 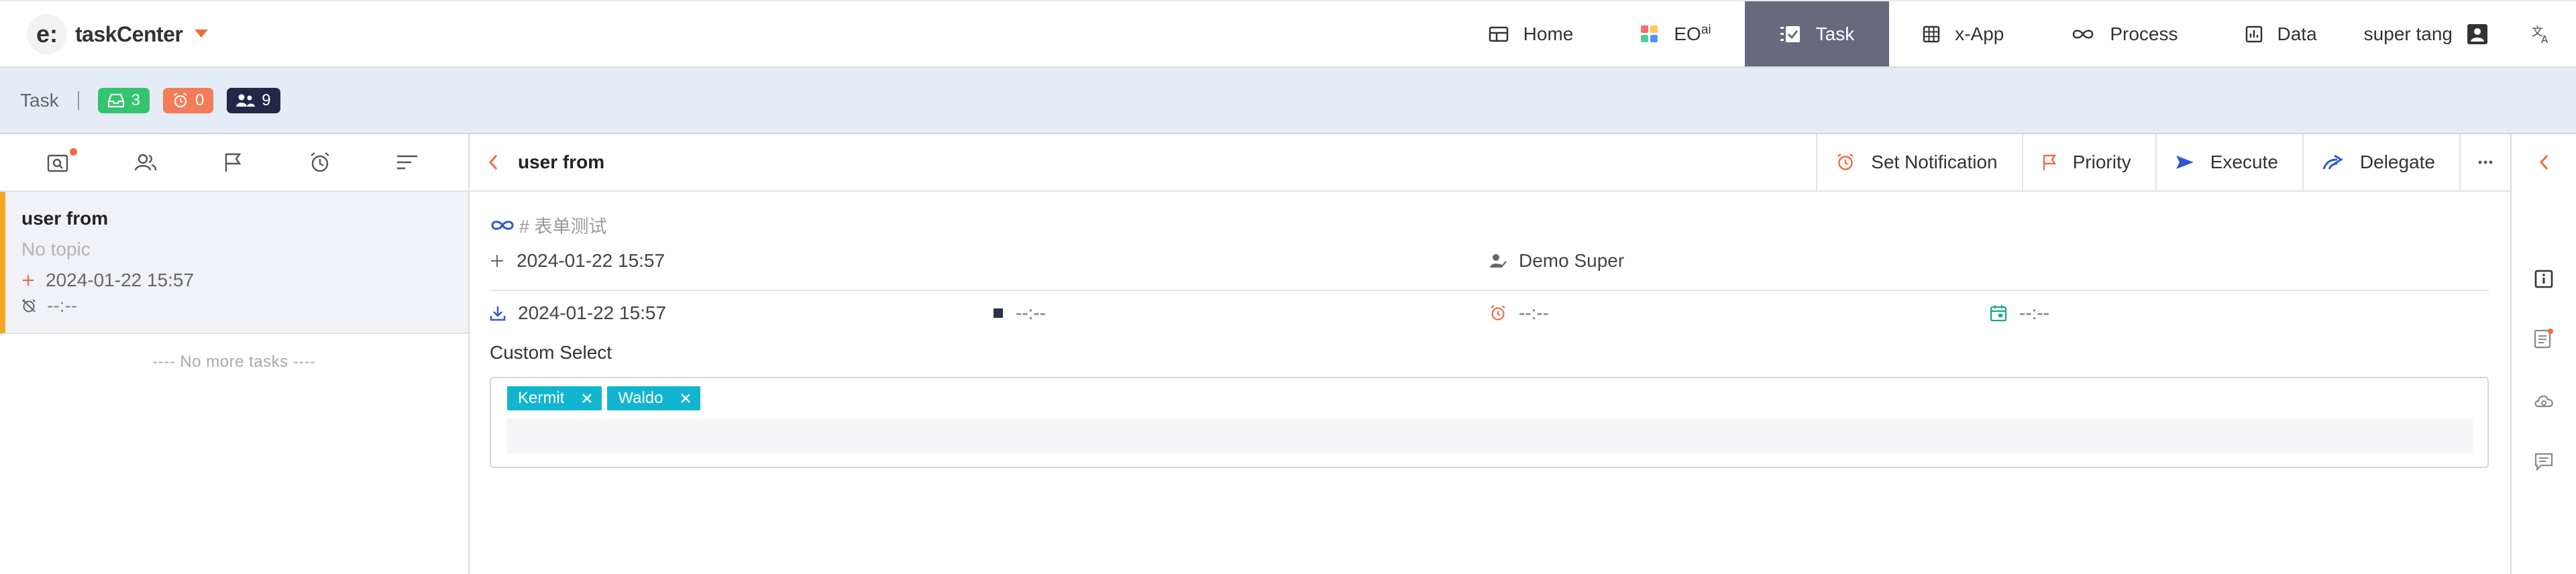 I want to click on app-logo: e: taskCenter, so click(x=118, y=34).